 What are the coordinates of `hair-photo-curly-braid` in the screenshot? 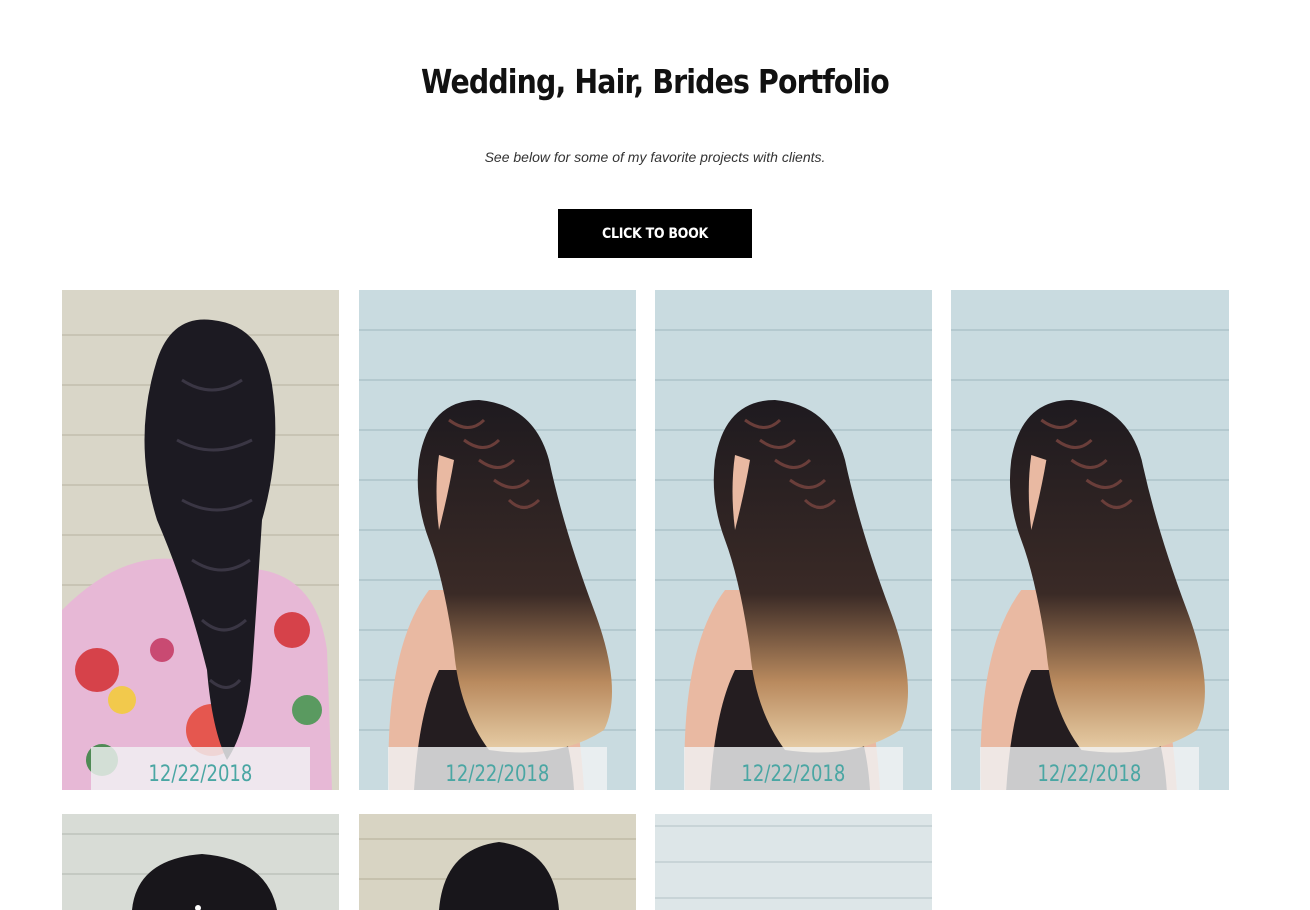 It's located at (200, 540).